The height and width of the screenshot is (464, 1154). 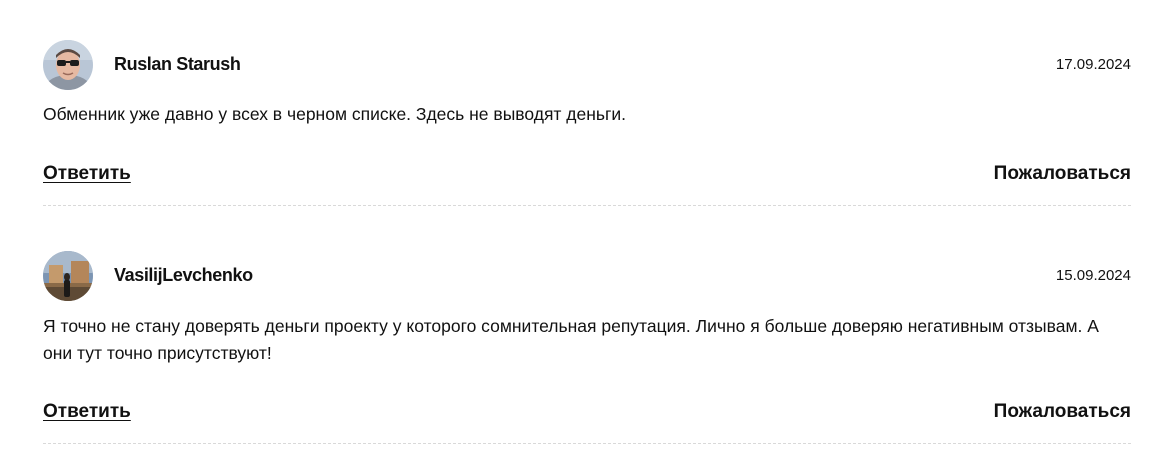 I want to click on comment-header: VasilijLevchenko 15.09.2024, so click(x=587, y=276).